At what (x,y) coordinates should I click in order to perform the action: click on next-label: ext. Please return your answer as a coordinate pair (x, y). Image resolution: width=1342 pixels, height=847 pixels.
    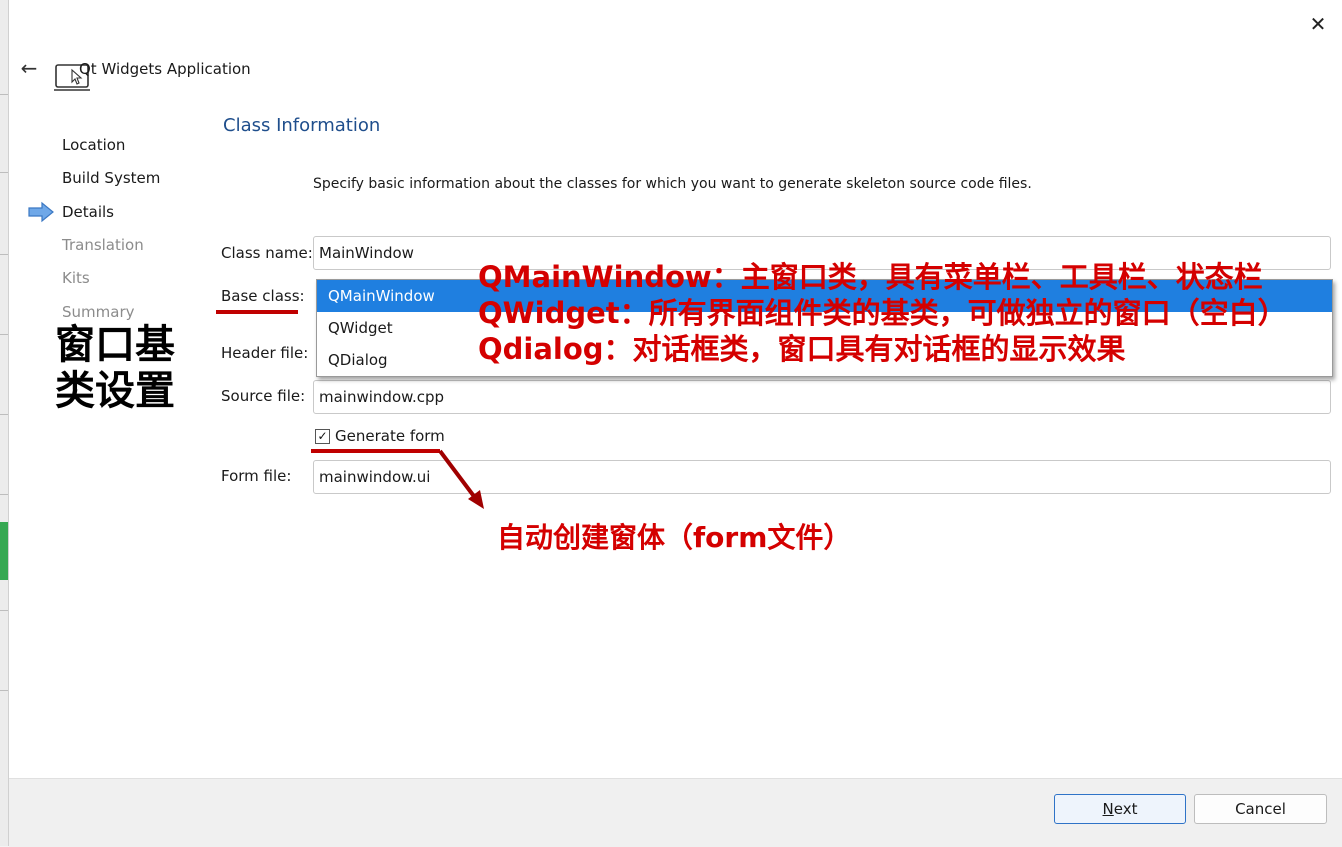
    Looking at the image, I should click on (1125, 809).